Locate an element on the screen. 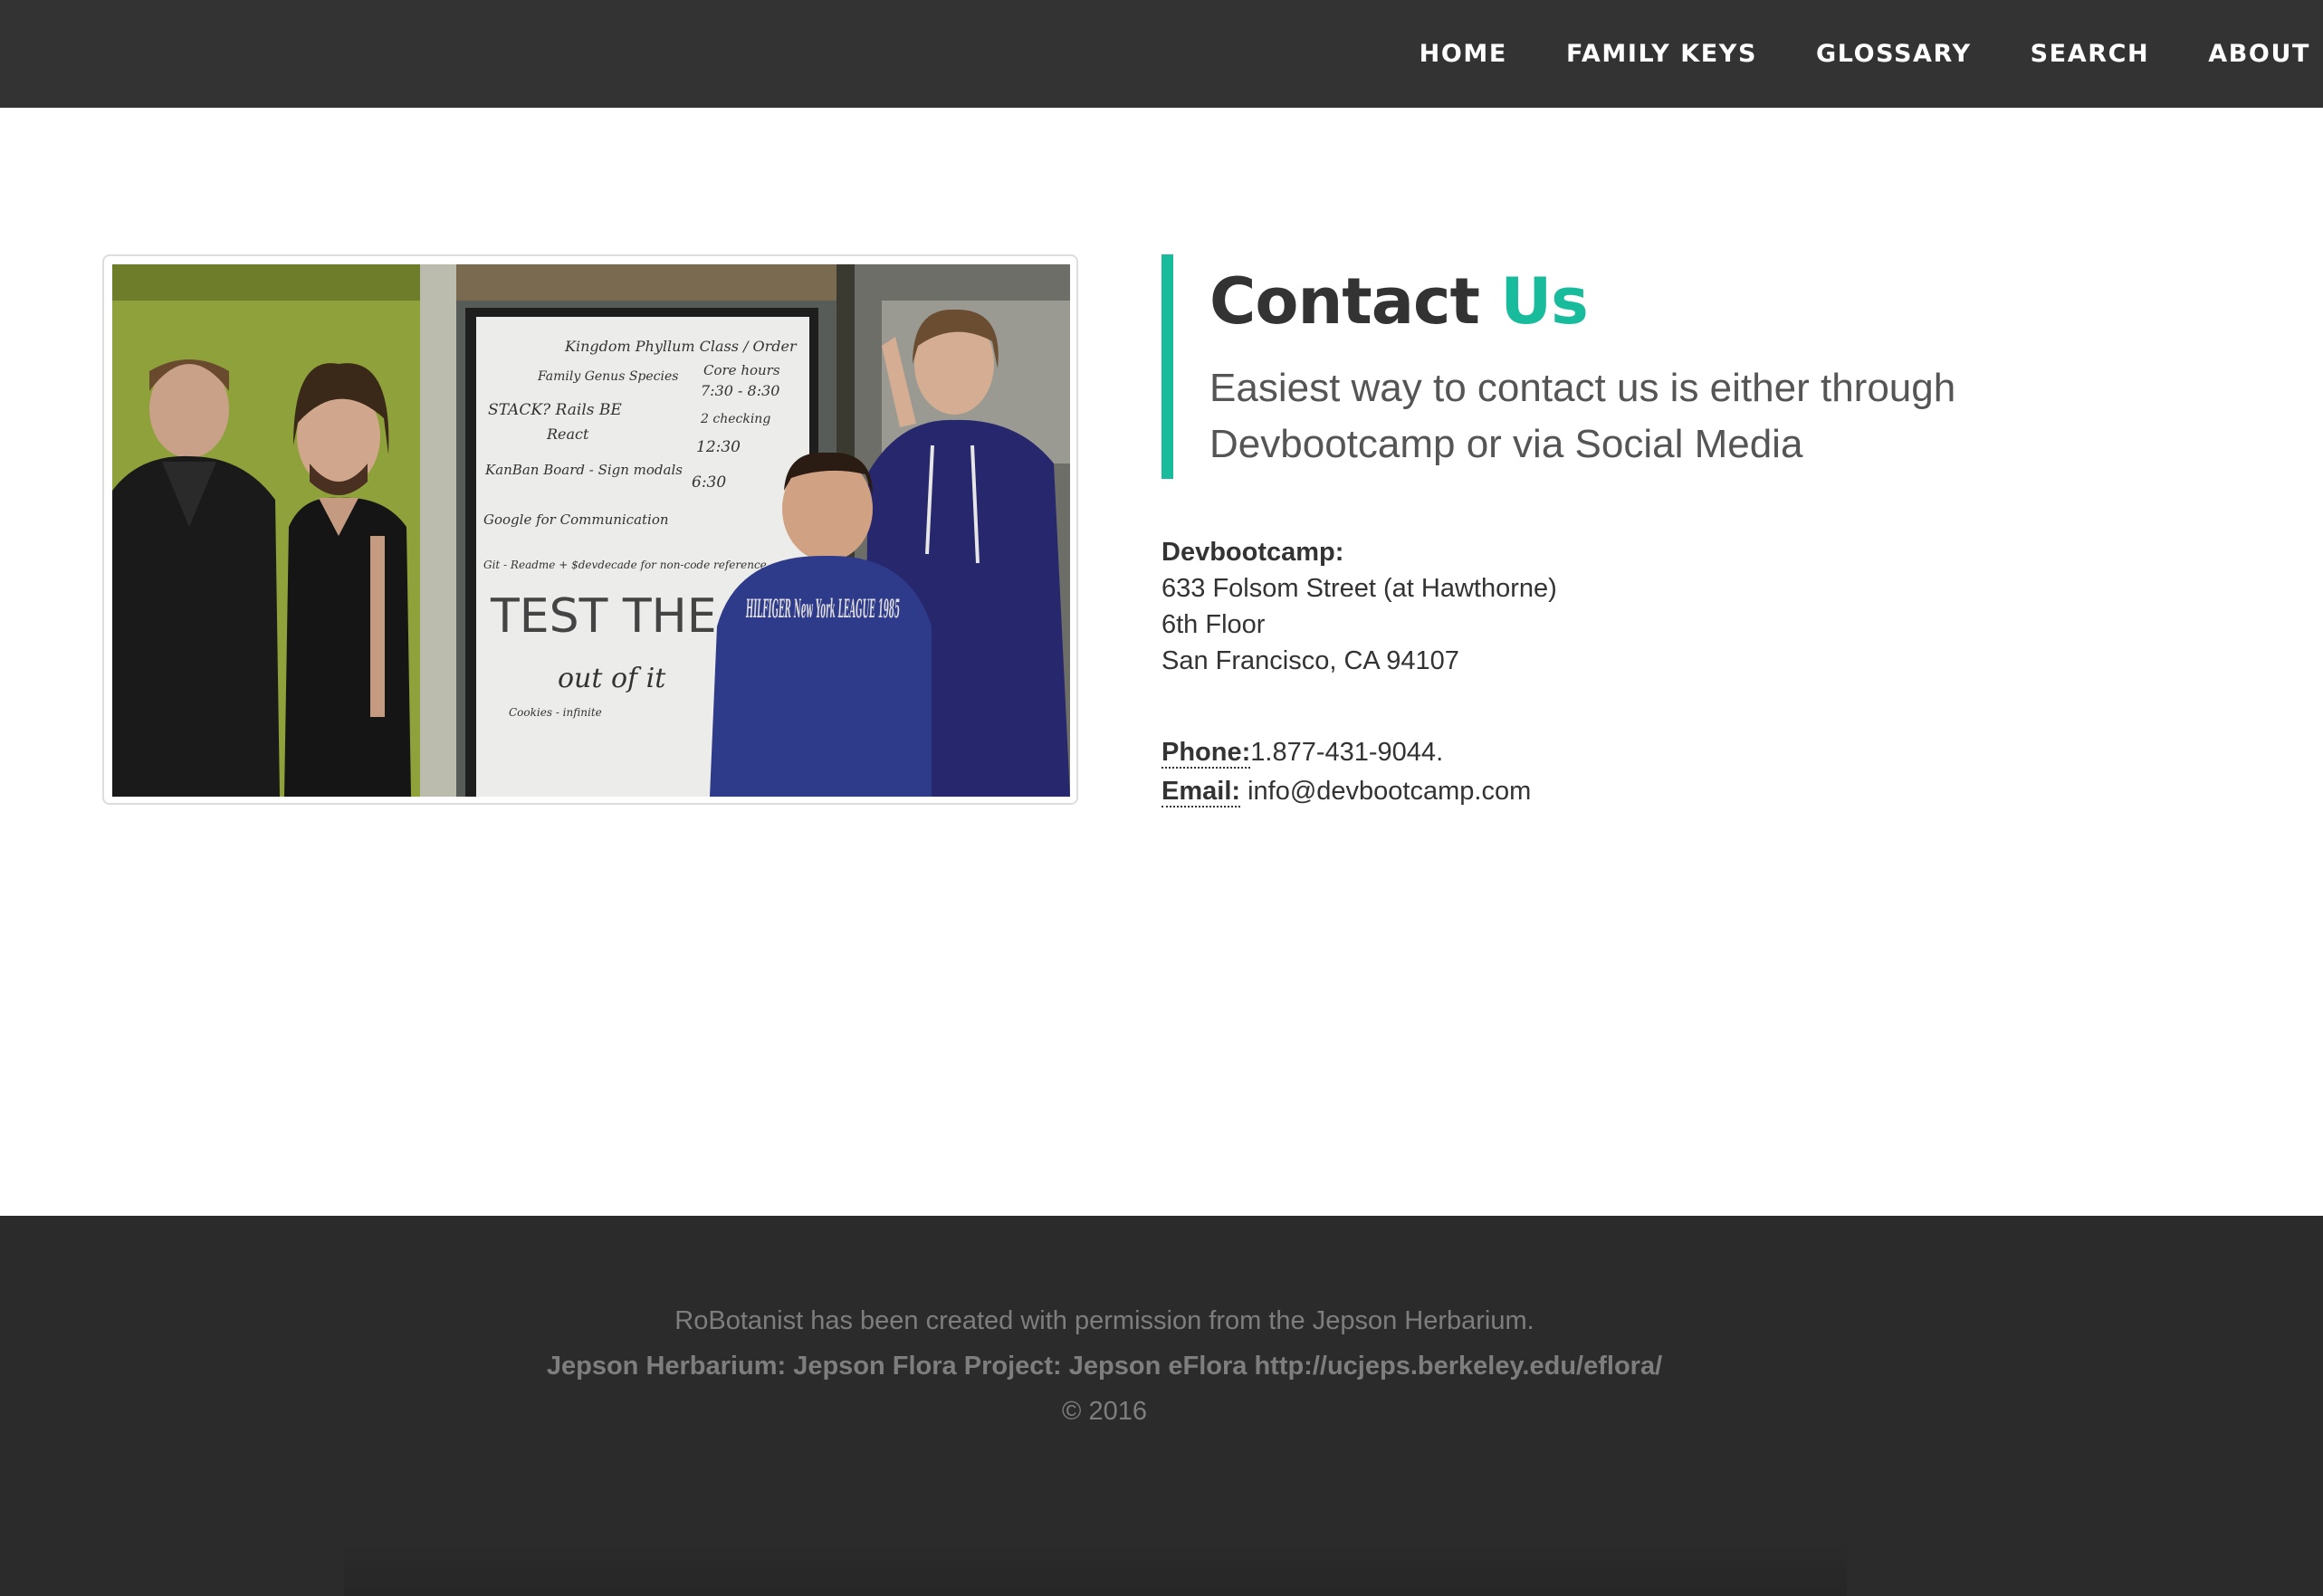 Image resolution: width=2323 pixels, height=1596 pixels. wb-line2: Core hours is located at coordinates (741, 370).